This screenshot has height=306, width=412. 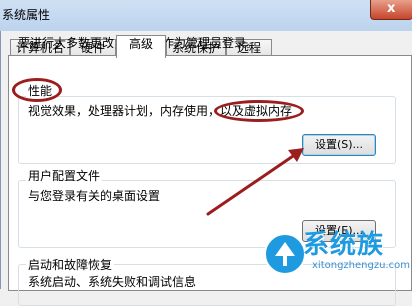 What do you see at coordinates (344, 245) in the screenshot?
I see `watermark-brand: 系统族` at bounding box center [344, 245].